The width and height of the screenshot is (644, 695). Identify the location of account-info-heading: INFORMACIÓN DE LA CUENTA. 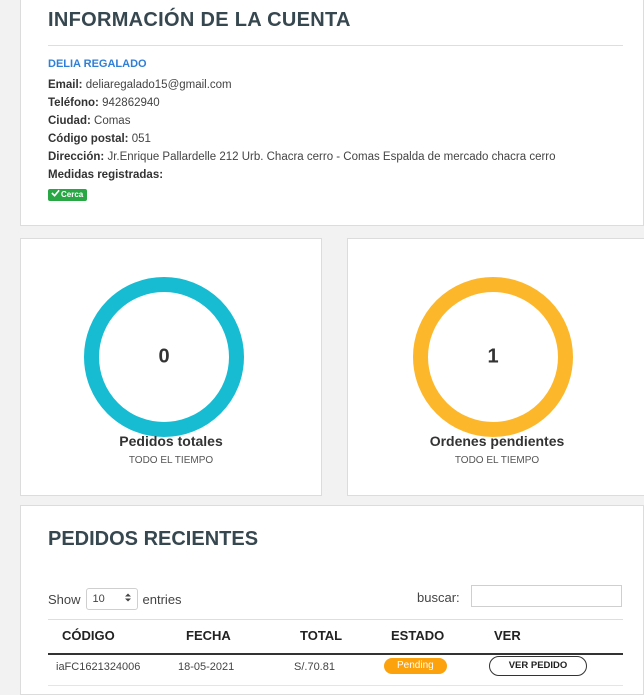
(199, 20).